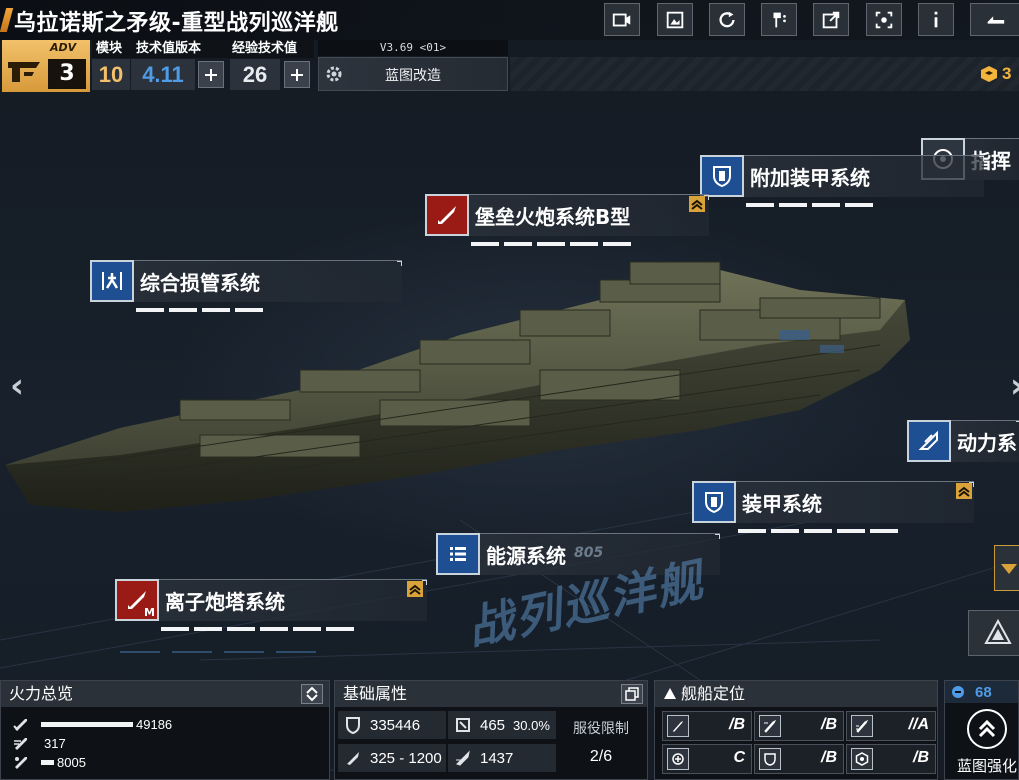  Describe the element at coordinates (987, 766) in the screenshot. I see `enhance-label: 蓝图强化` at that location.